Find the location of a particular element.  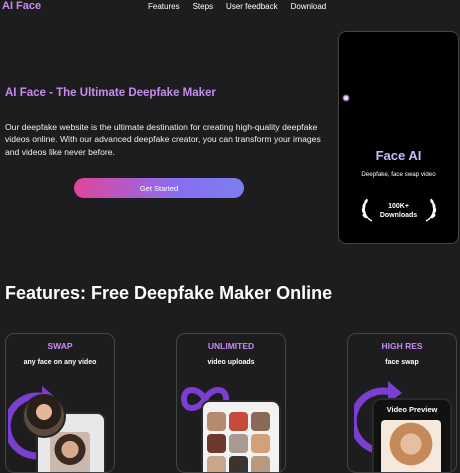

feature-card-subtitle: video uploads is located at coordinates (231, 362).